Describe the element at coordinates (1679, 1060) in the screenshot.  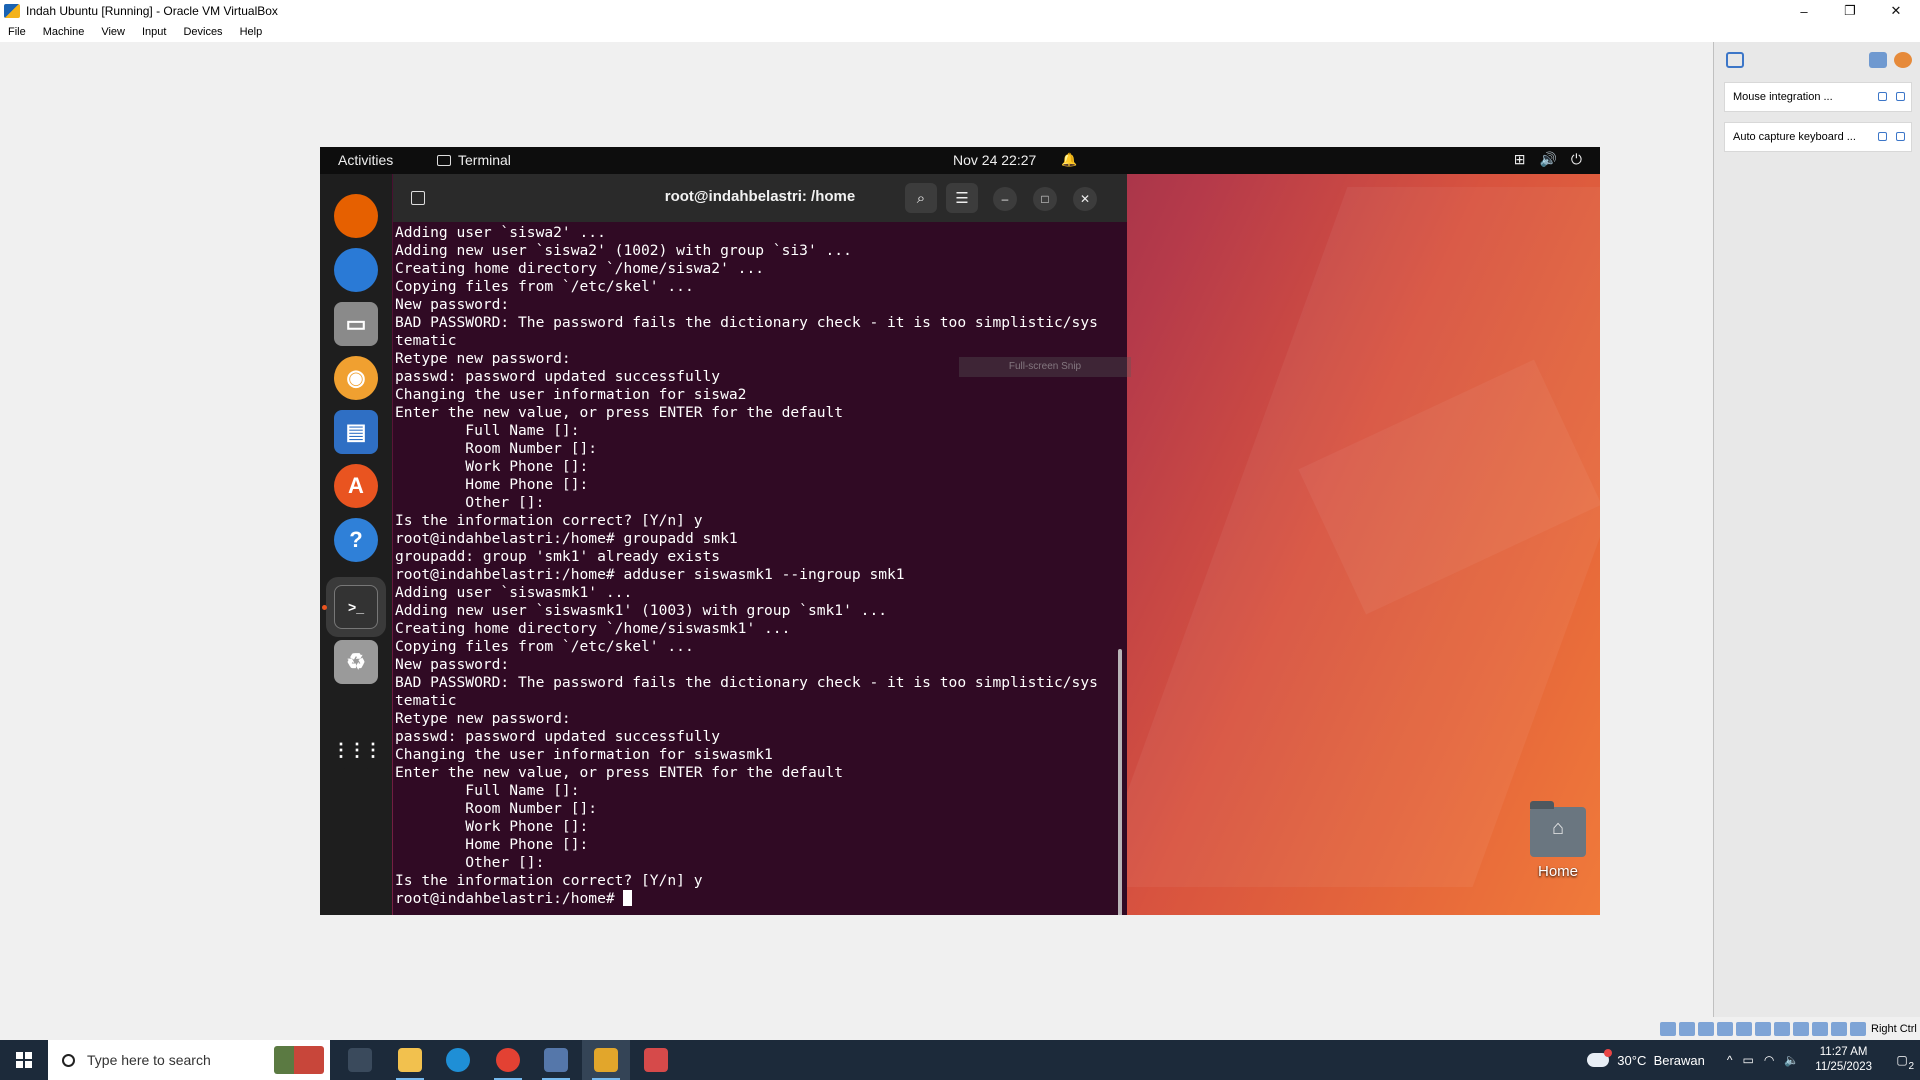
I see `weather-condition: Berawan` at that location.